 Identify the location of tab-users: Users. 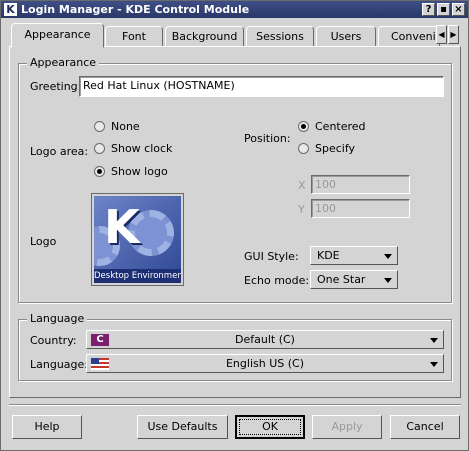
(346, 36).